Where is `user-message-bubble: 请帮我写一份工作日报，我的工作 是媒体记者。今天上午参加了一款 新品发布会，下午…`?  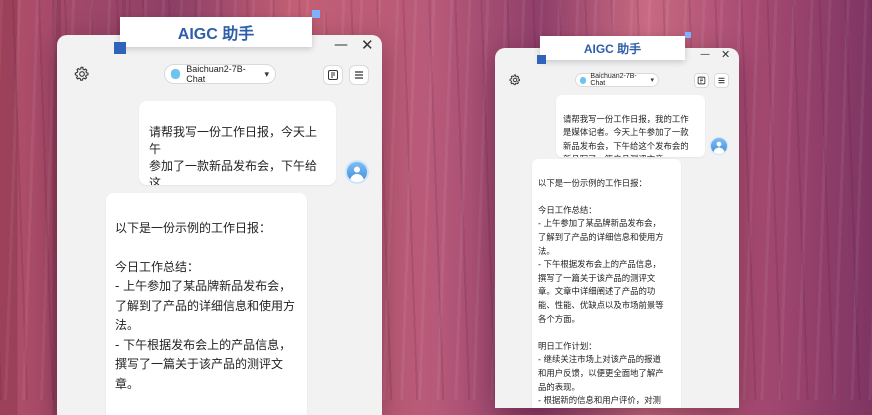
user-message-bubble: 请帮我写一份工作日报，我的工作 是媒体记者。今天上午参加了一款 新品发布会，下午… is located at coordinates (630, 126).